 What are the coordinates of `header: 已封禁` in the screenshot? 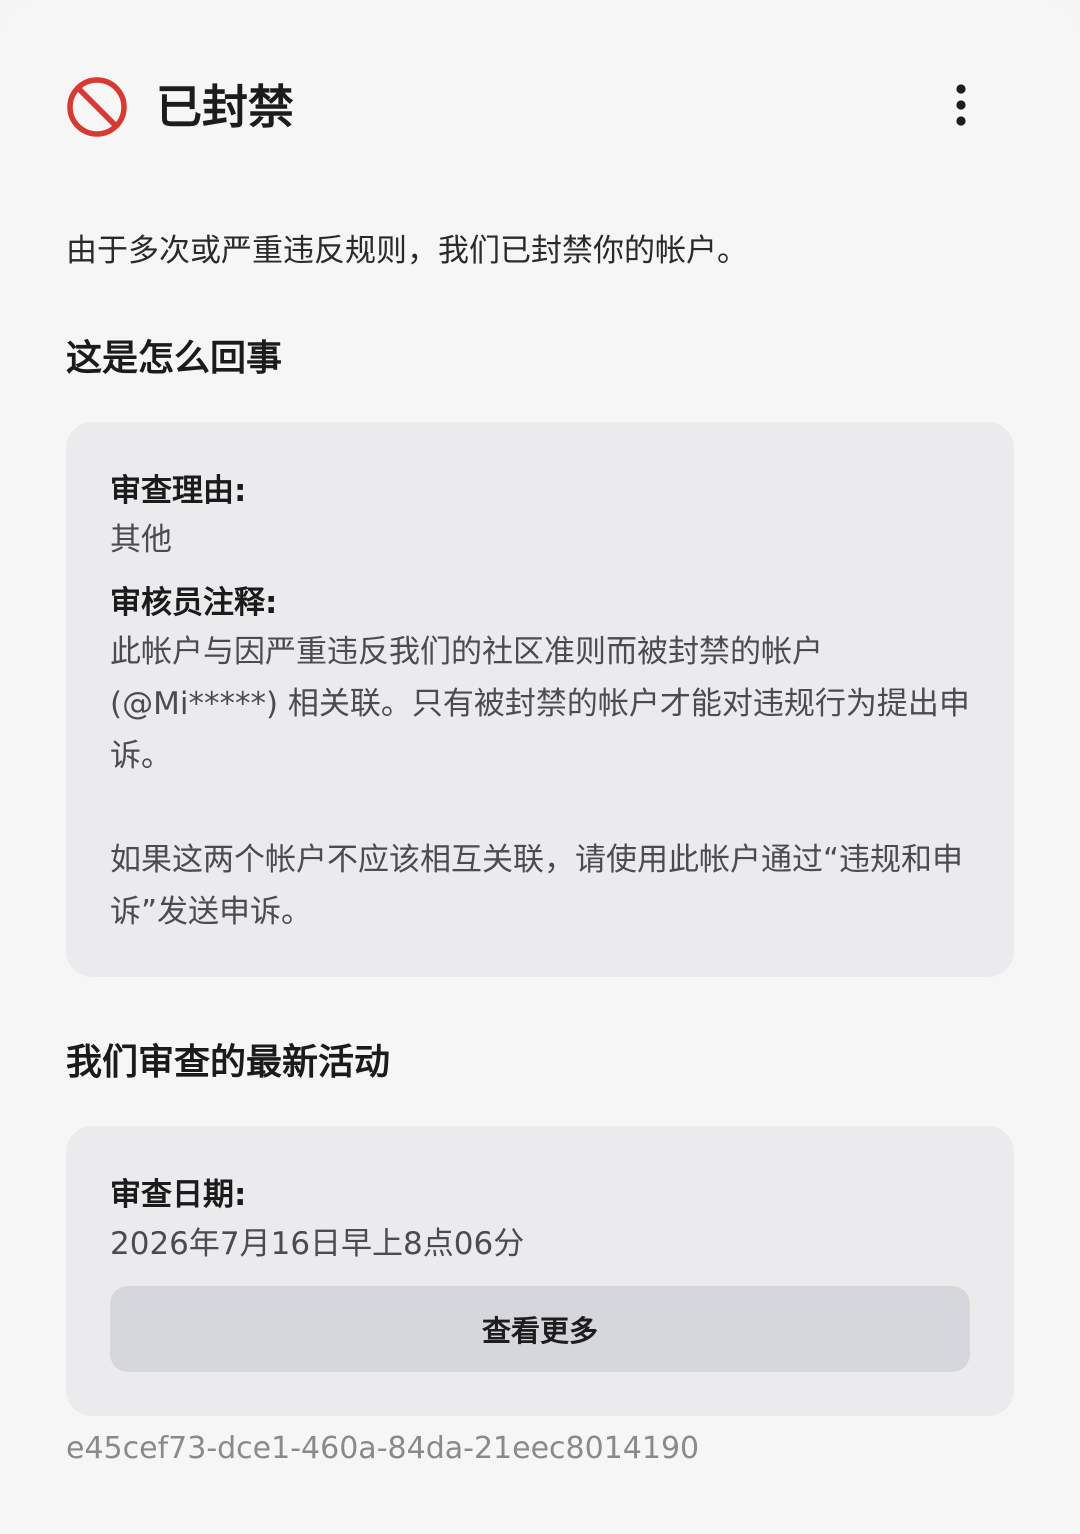 It's located at (540, 107).